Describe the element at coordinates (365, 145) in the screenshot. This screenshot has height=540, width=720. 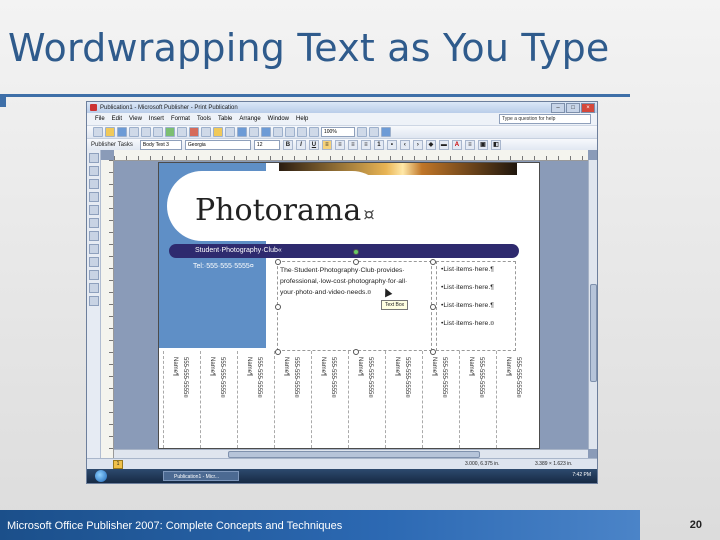
I see `justify-button: ≡` at that location.